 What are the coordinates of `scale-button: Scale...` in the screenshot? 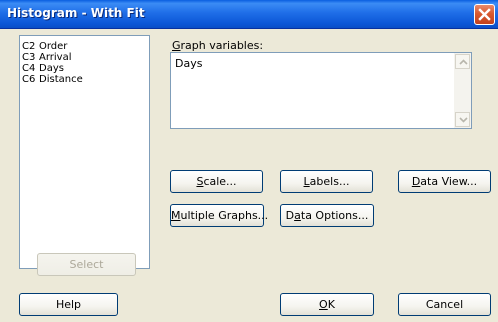 It's located at (216, 181).